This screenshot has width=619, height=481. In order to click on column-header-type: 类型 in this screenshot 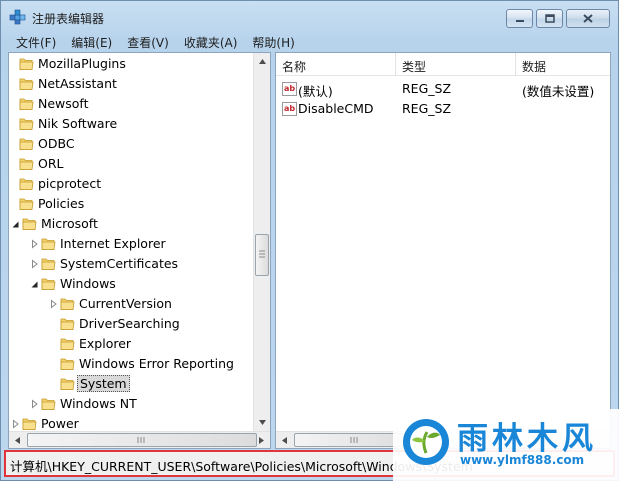, I will do `click(456, 64)`.